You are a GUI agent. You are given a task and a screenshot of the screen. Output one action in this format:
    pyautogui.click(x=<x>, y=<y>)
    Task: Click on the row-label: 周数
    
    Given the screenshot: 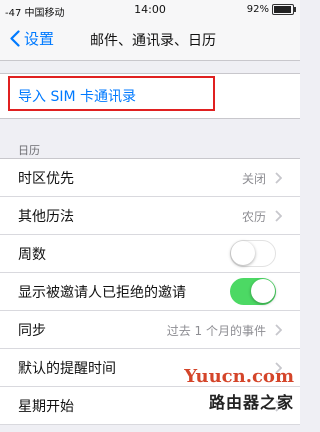 What is the action you would take?
    pyautogui.click(x=32, y=255)
    